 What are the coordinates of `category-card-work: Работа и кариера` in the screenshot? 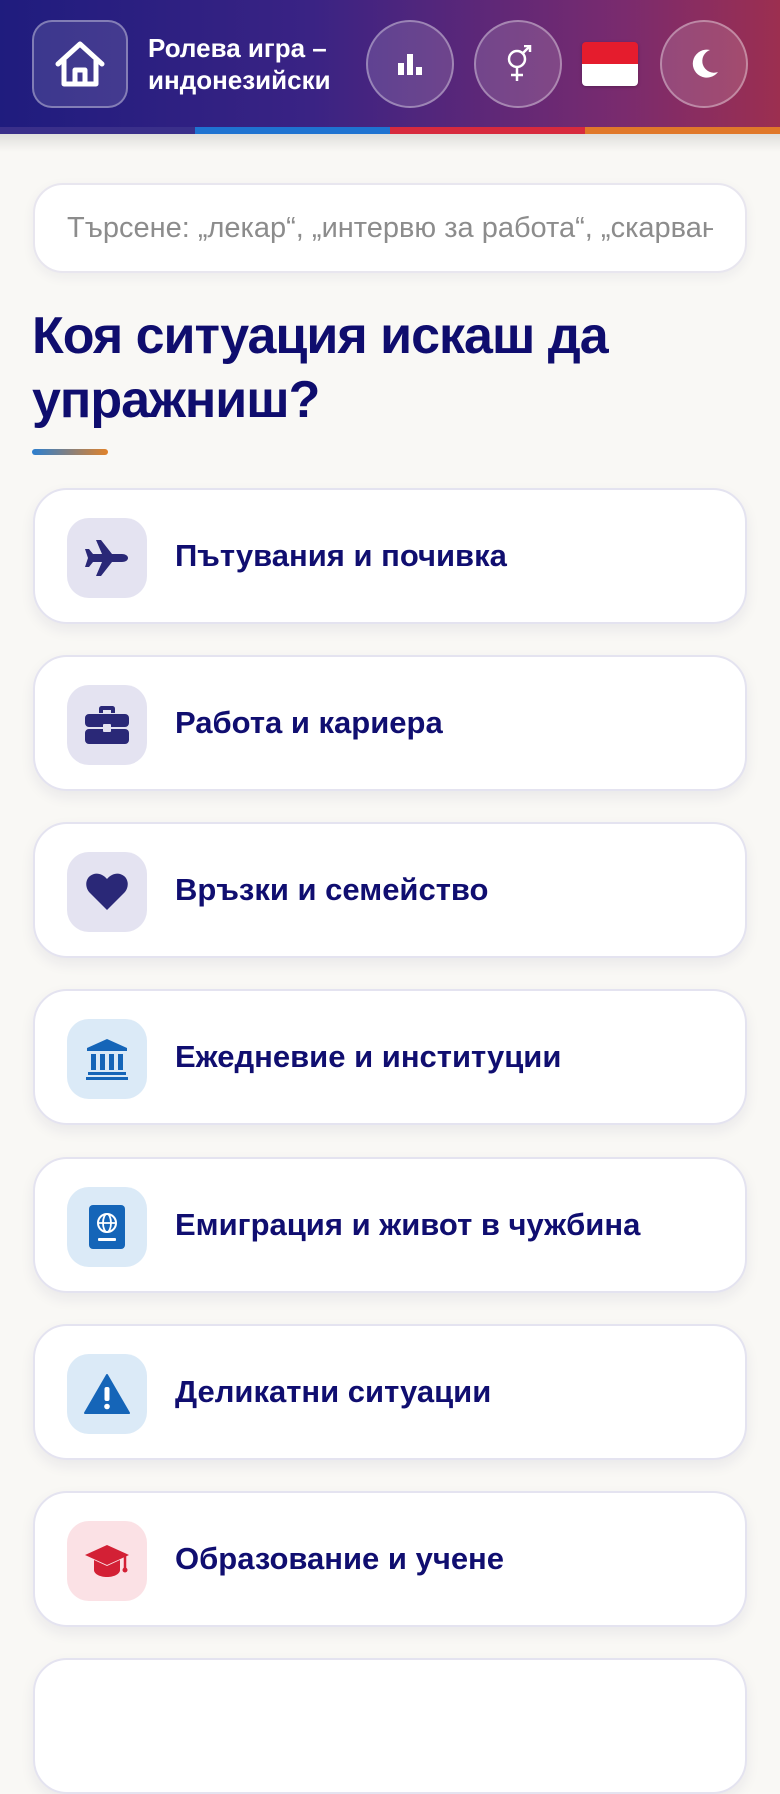 It's located at (390, 723).